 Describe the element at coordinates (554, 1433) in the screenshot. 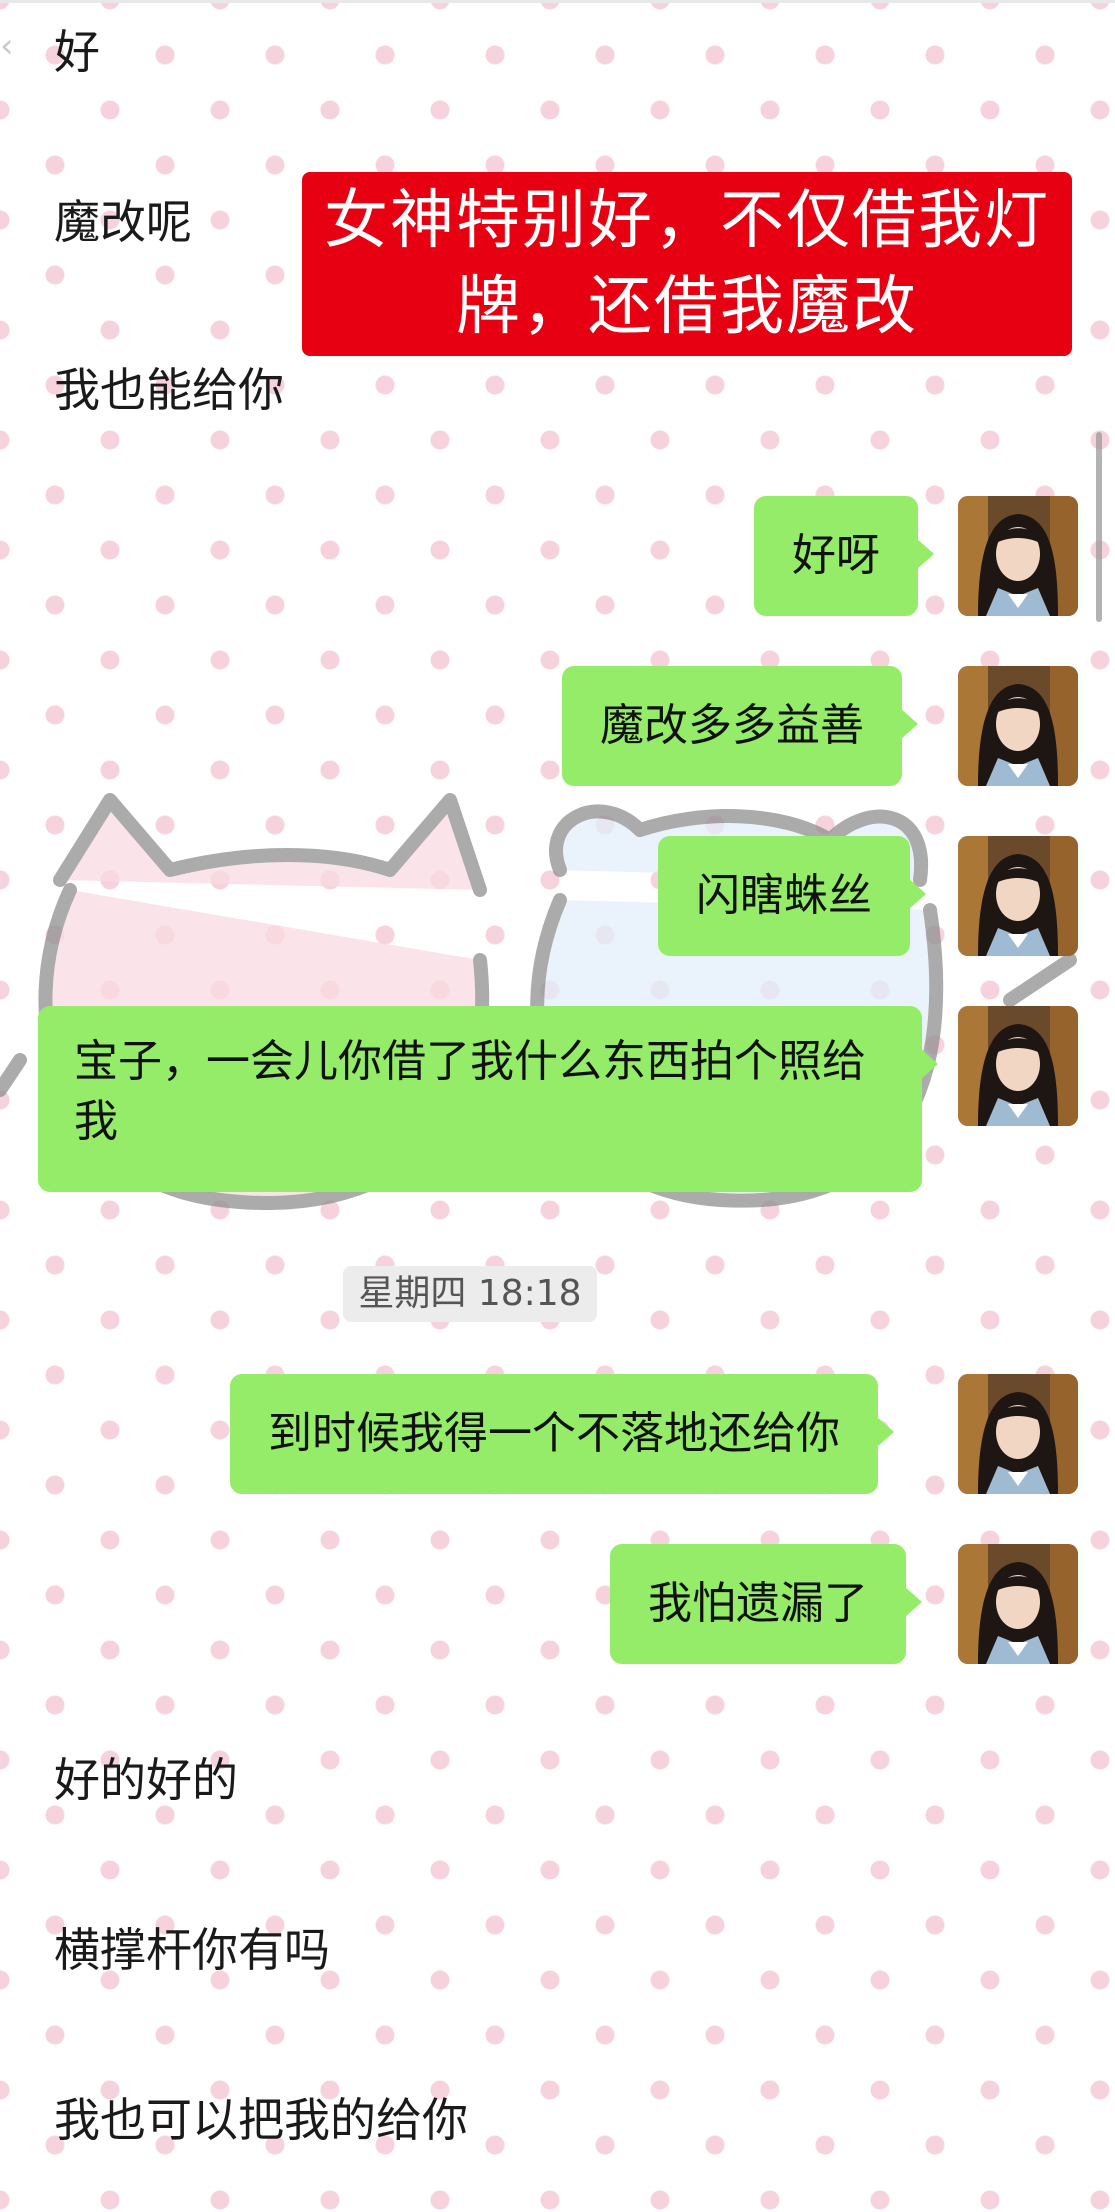

I see `bubble-text: 到时候我得一个不落地还给你` at that location.